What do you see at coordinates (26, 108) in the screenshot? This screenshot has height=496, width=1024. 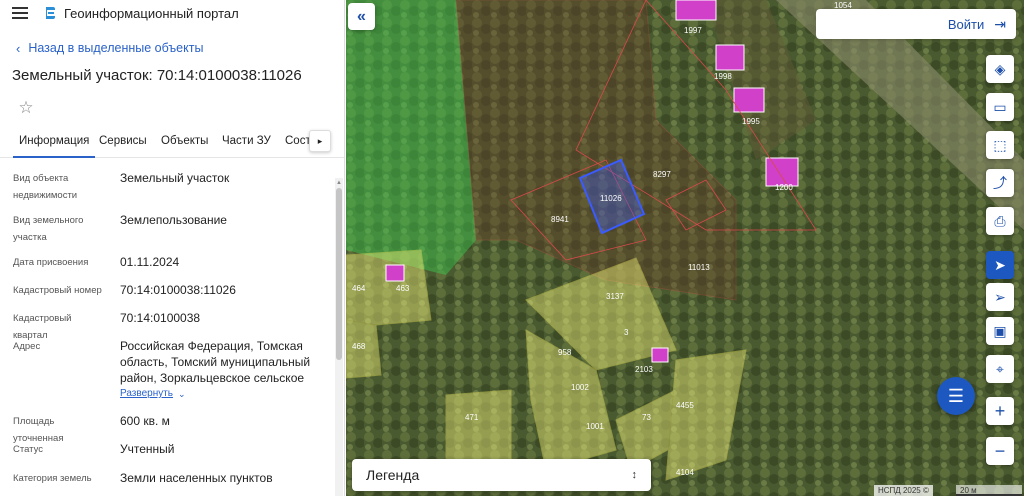 I see `favorite-star-icon: ☆` at bounding box center [26, 108].